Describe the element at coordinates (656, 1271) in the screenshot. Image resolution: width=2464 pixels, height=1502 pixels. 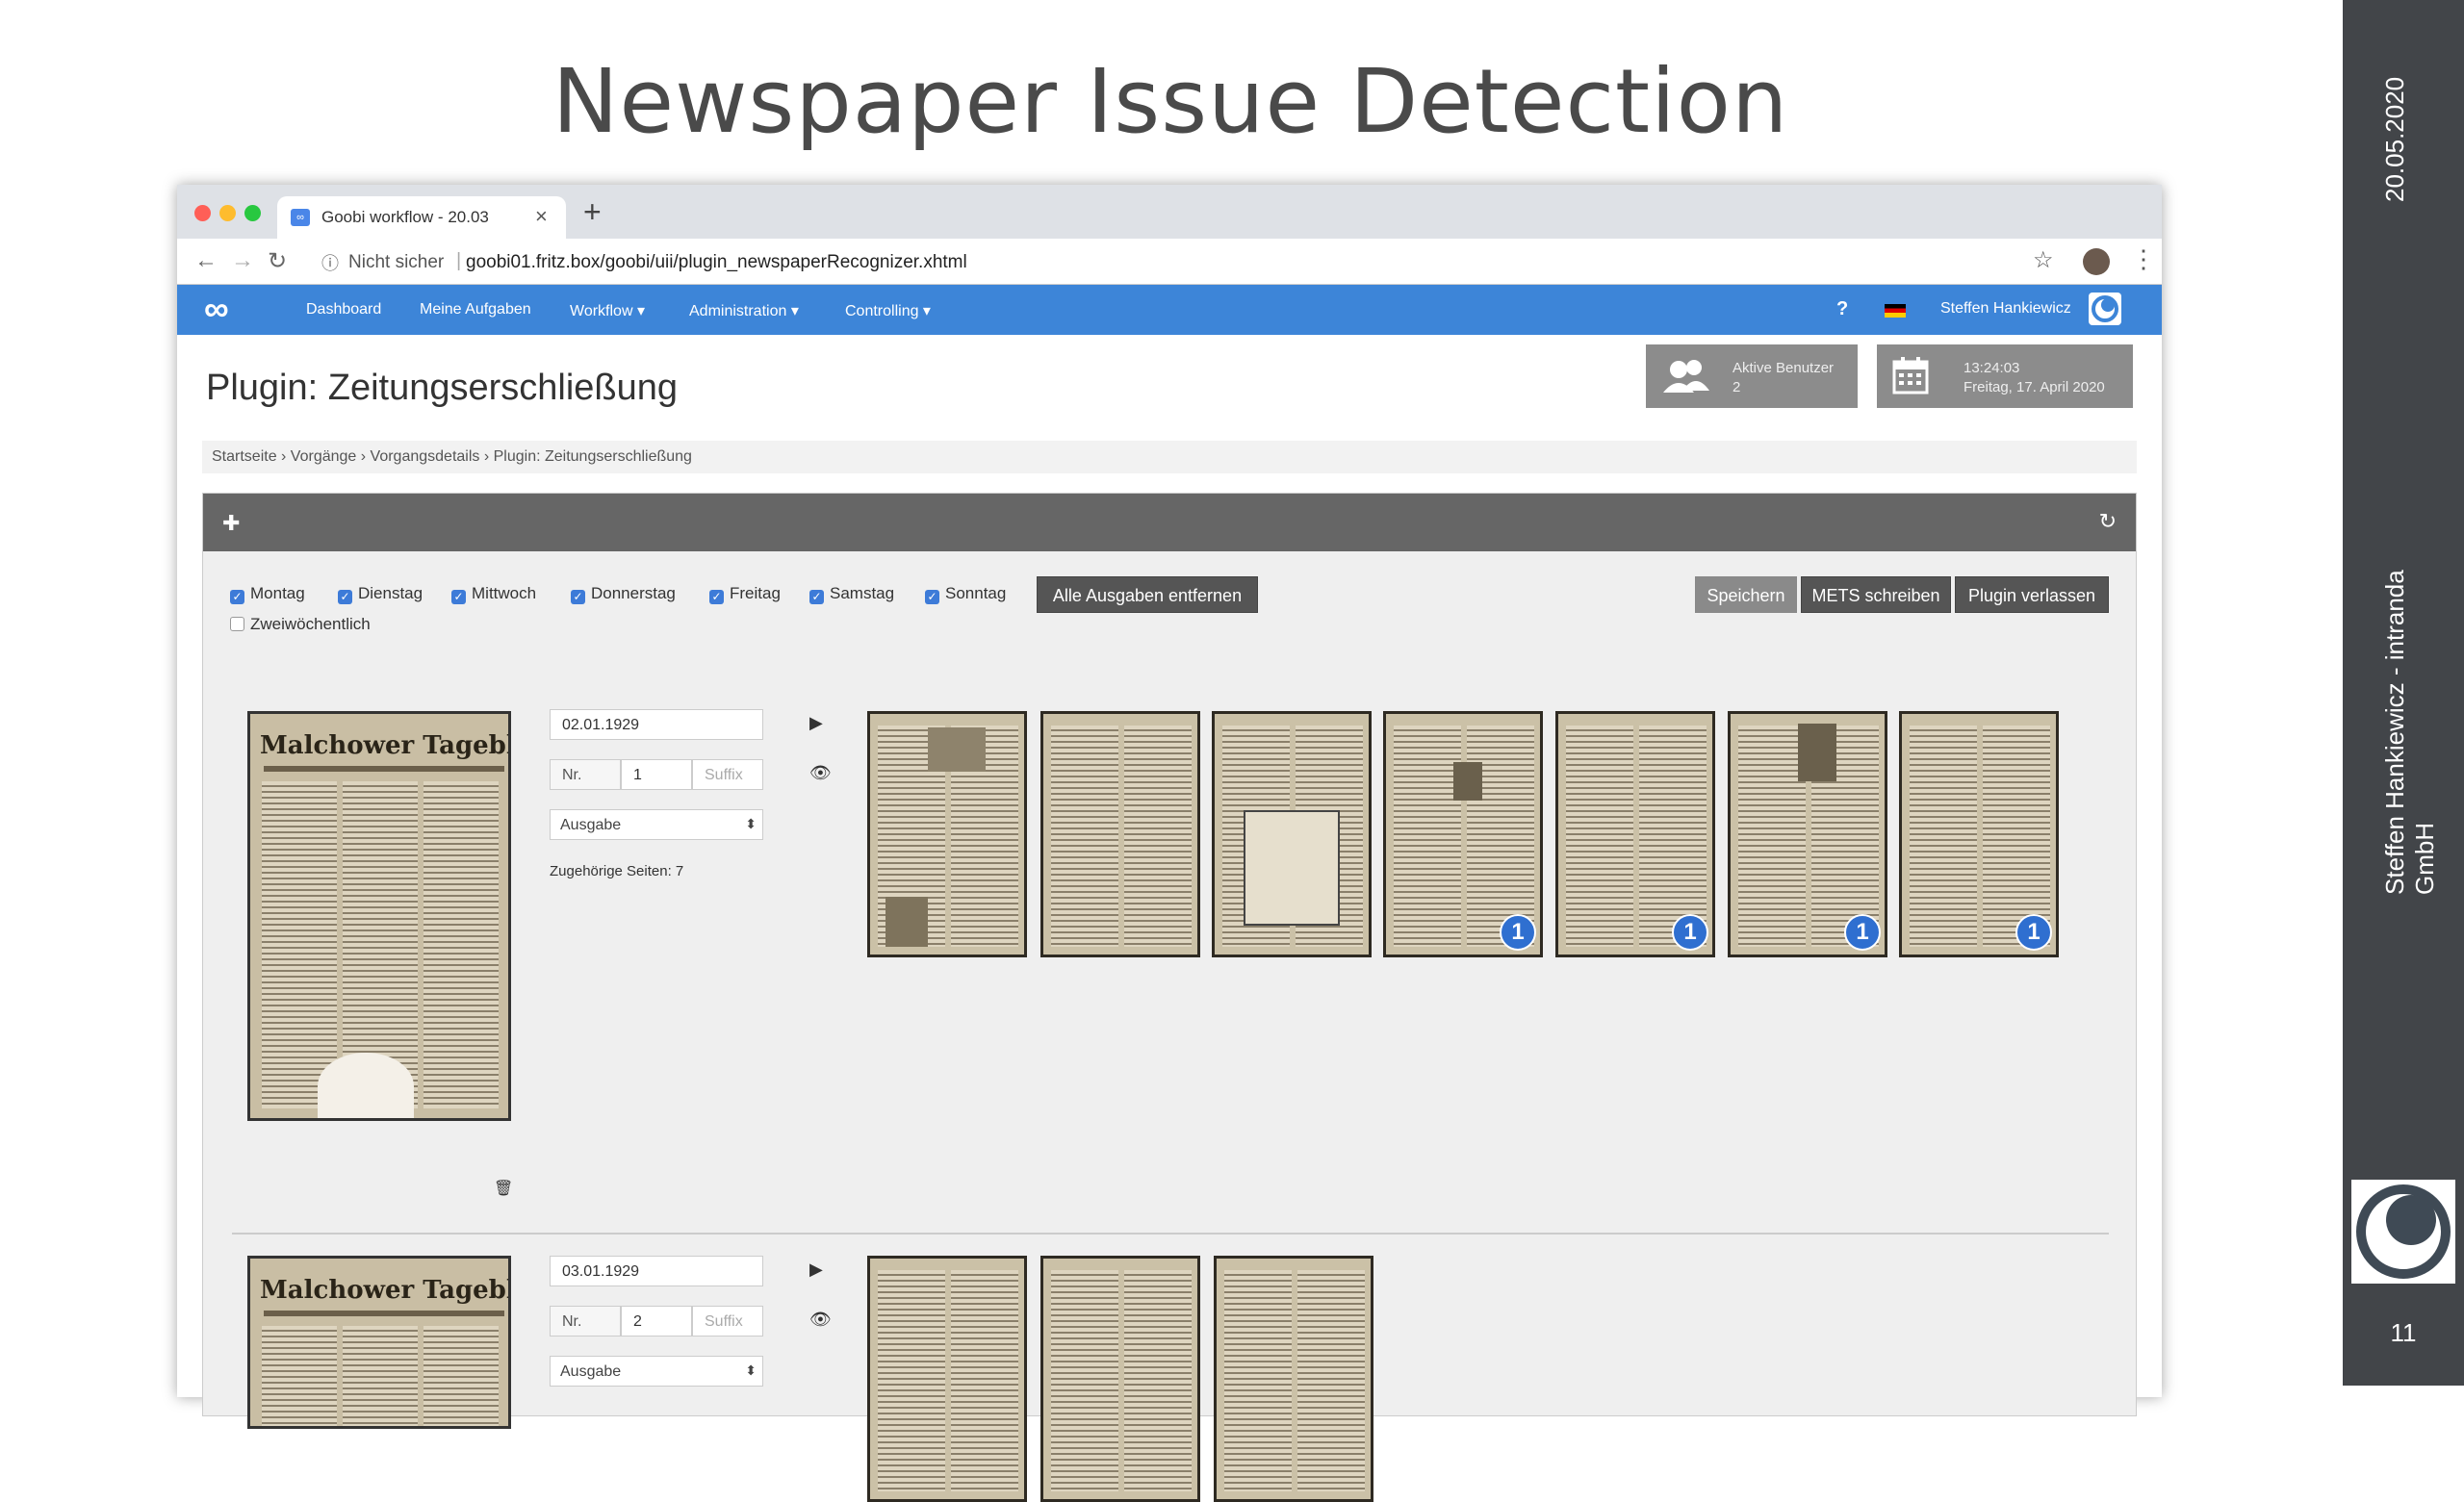
I see `issue-date-input: 03.01.1929` at that location.